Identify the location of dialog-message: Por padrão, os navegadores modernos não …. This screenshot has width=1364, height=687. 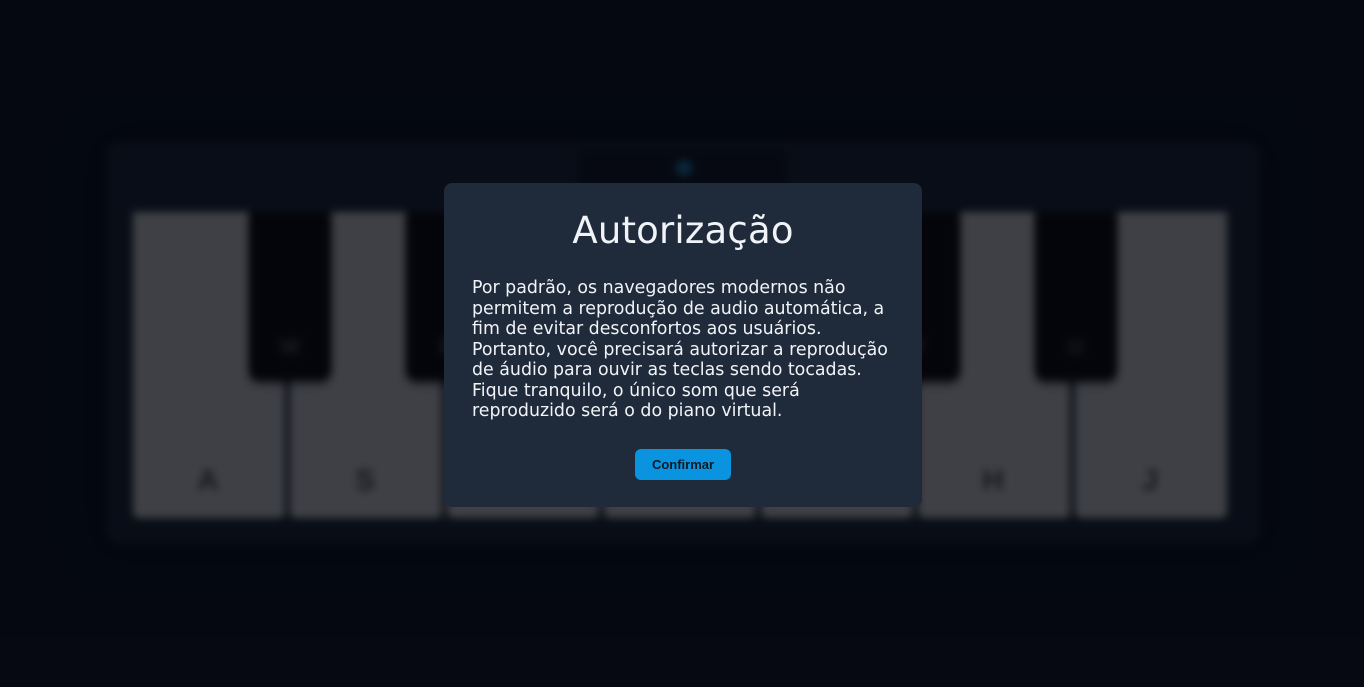
(680, 349).